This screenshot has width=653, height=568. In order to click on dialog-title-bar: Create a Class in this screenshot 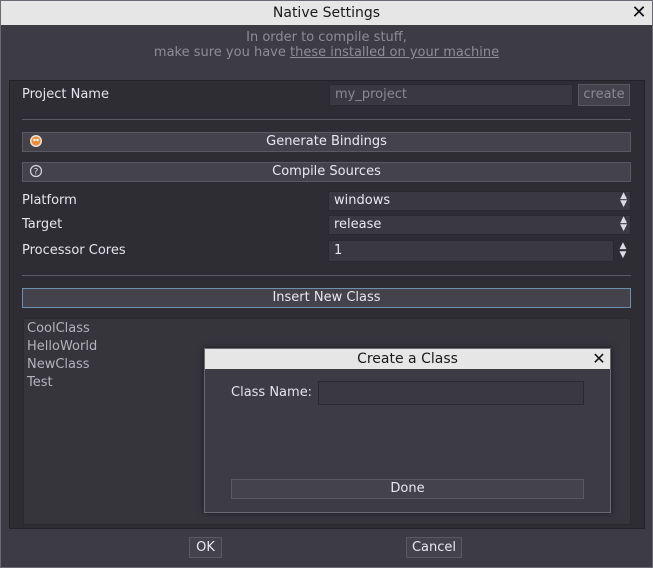, I will do `click(407, 359)`.